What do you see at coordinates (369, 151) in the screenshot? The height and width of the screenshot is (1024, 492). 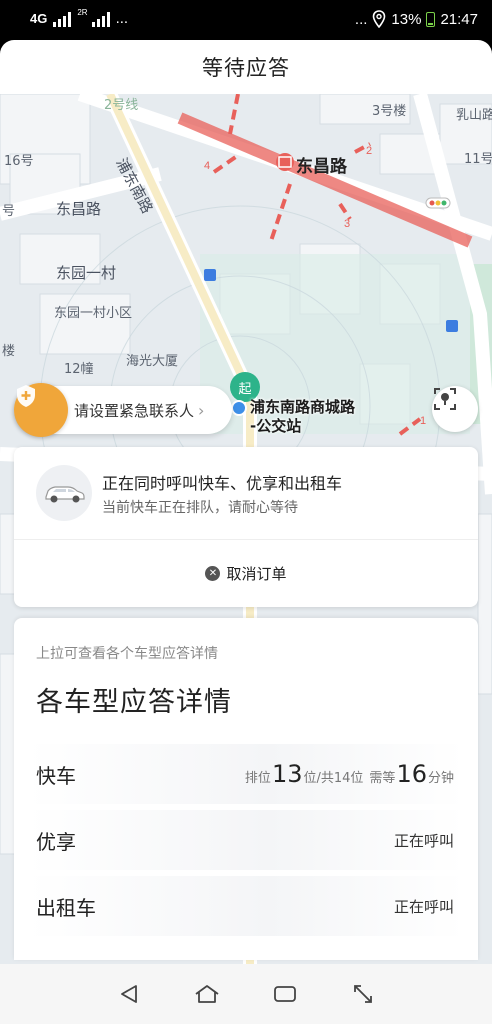 I see `svg-text: 2` at bounding box center [369, 151].